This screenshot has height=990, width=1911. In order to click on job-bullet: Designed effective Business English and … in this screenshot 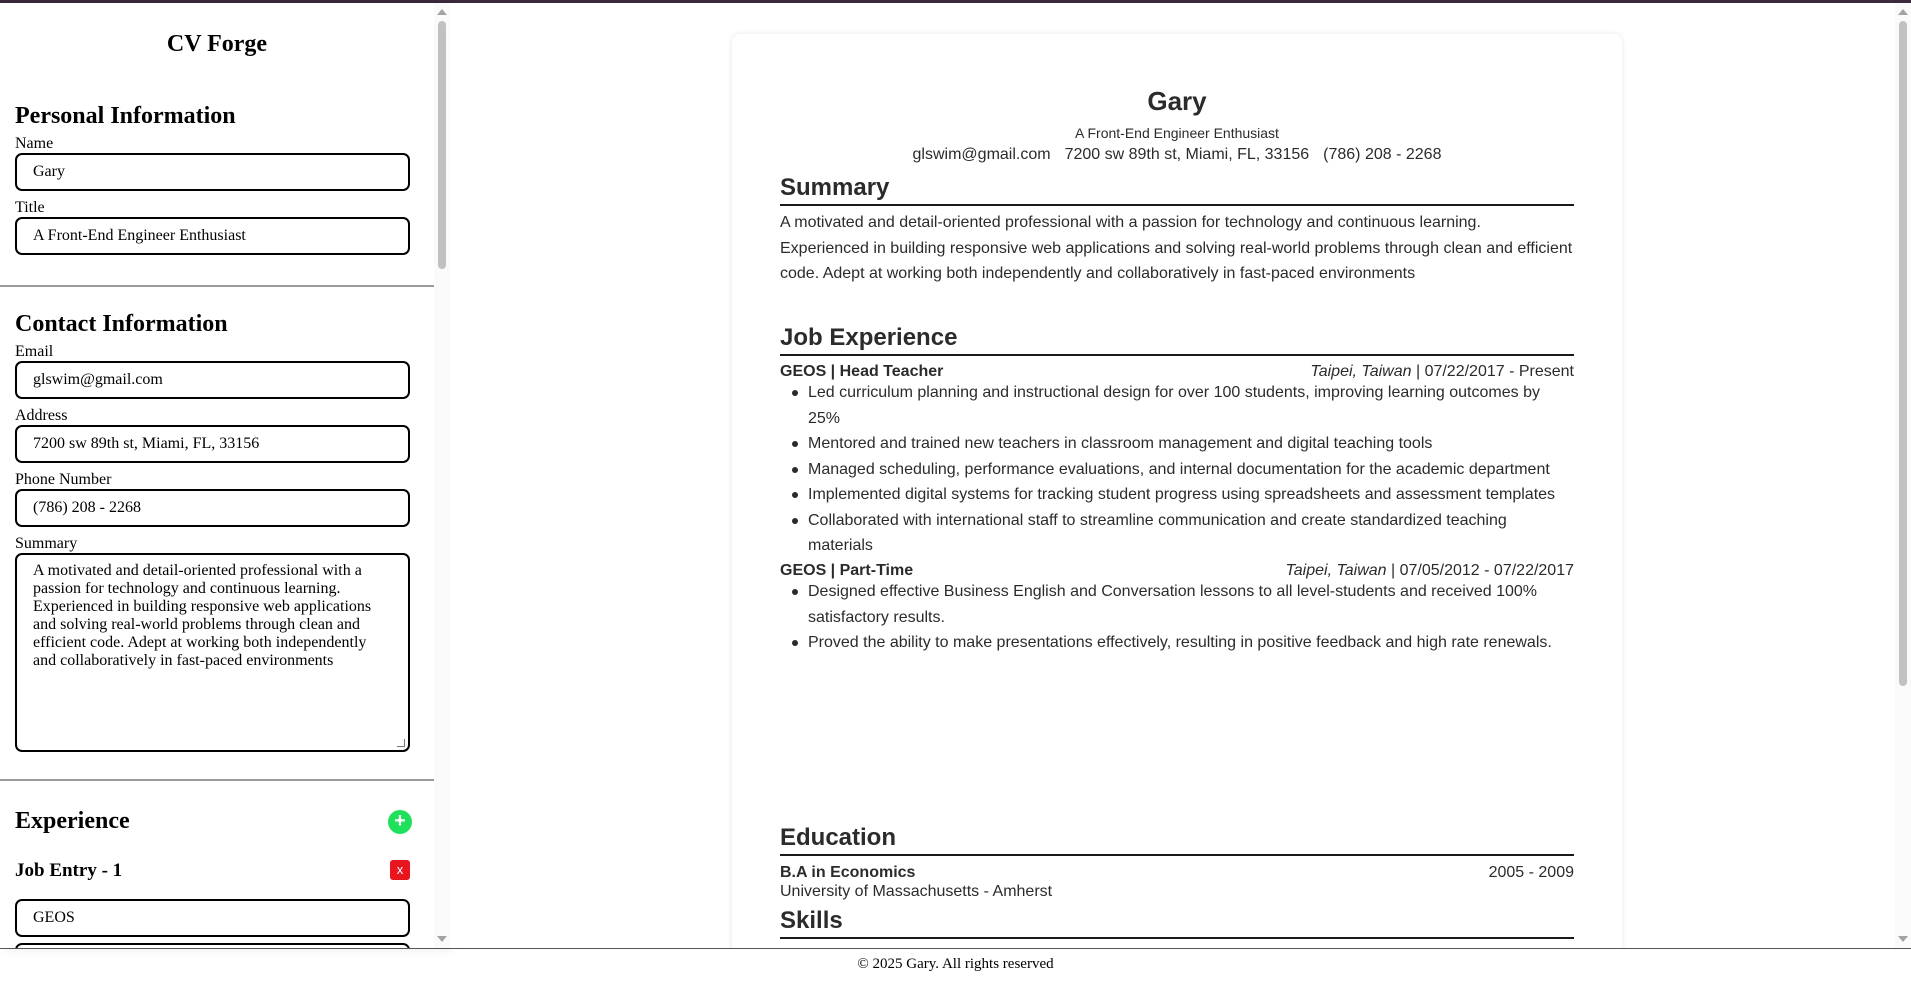, I will do `click(1183, 604)`.